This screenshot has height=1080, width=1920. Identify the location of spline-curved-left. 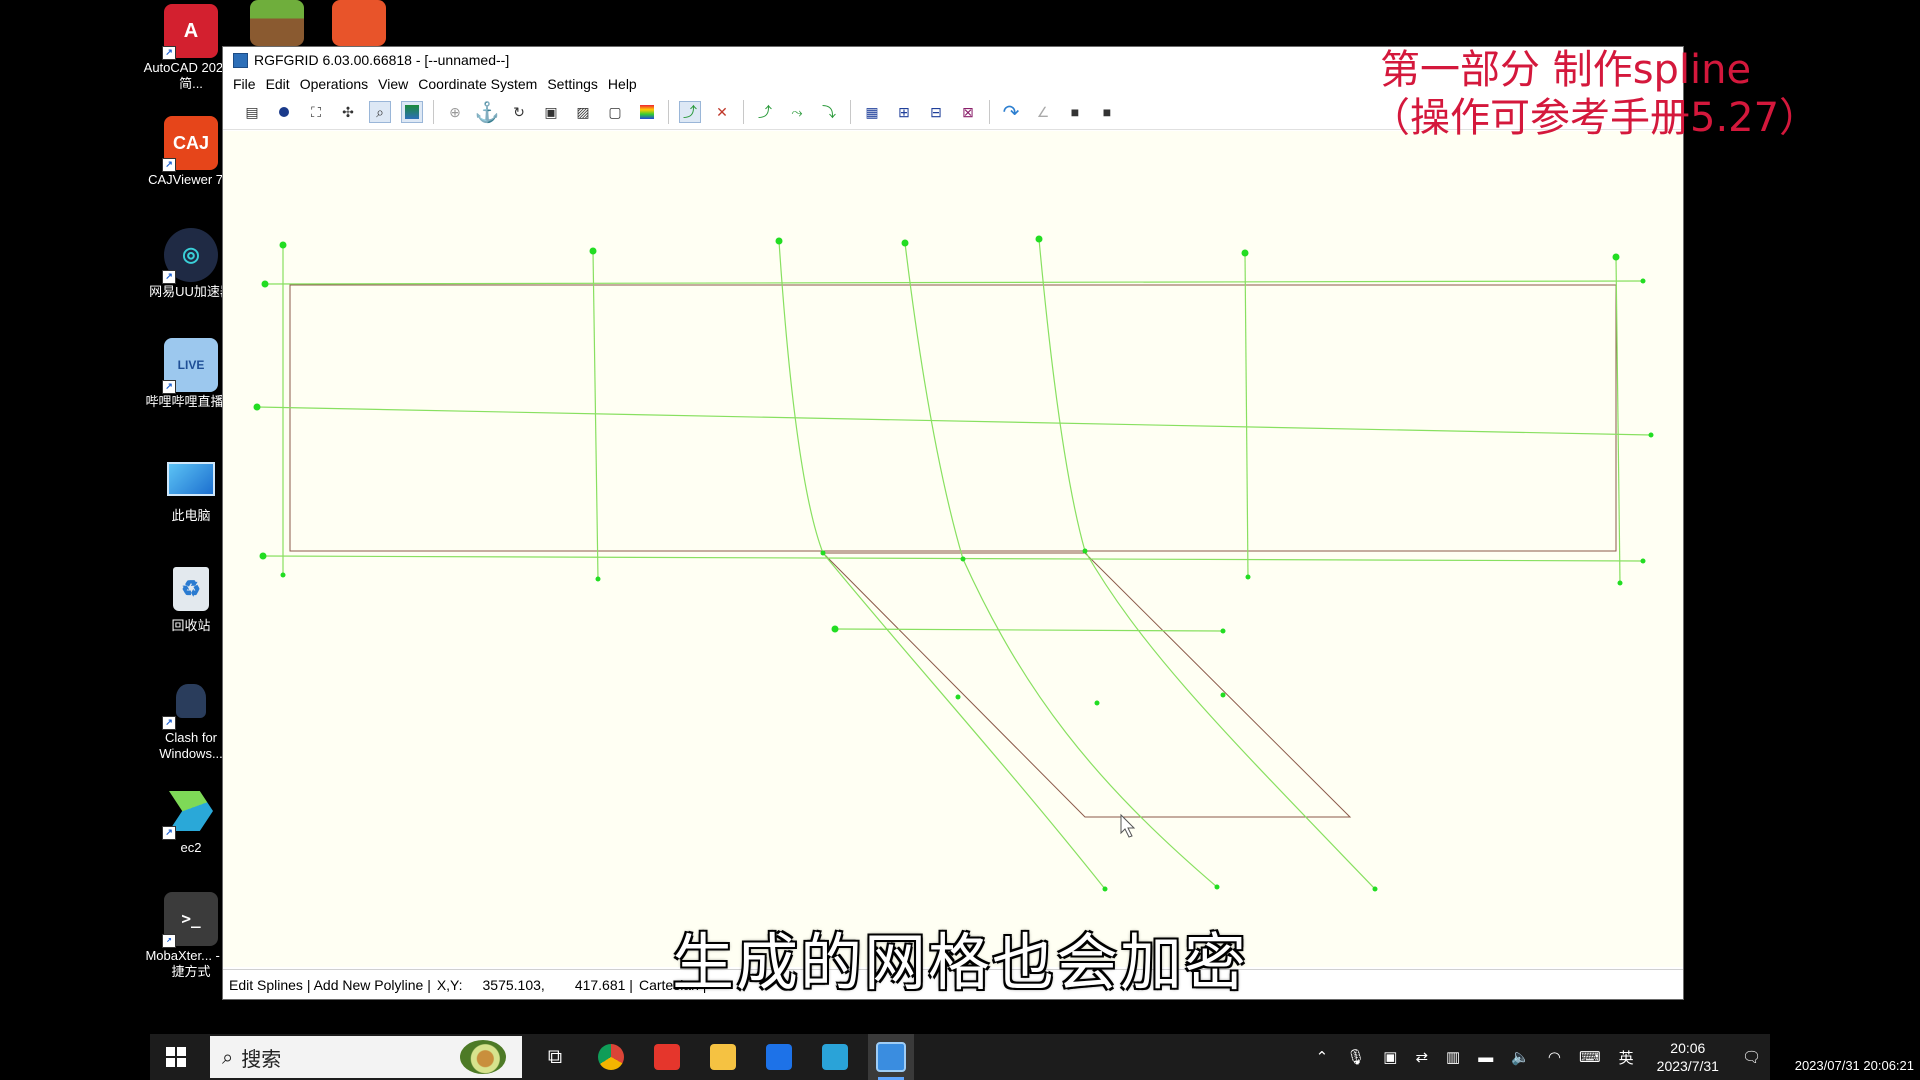
(942, 565).